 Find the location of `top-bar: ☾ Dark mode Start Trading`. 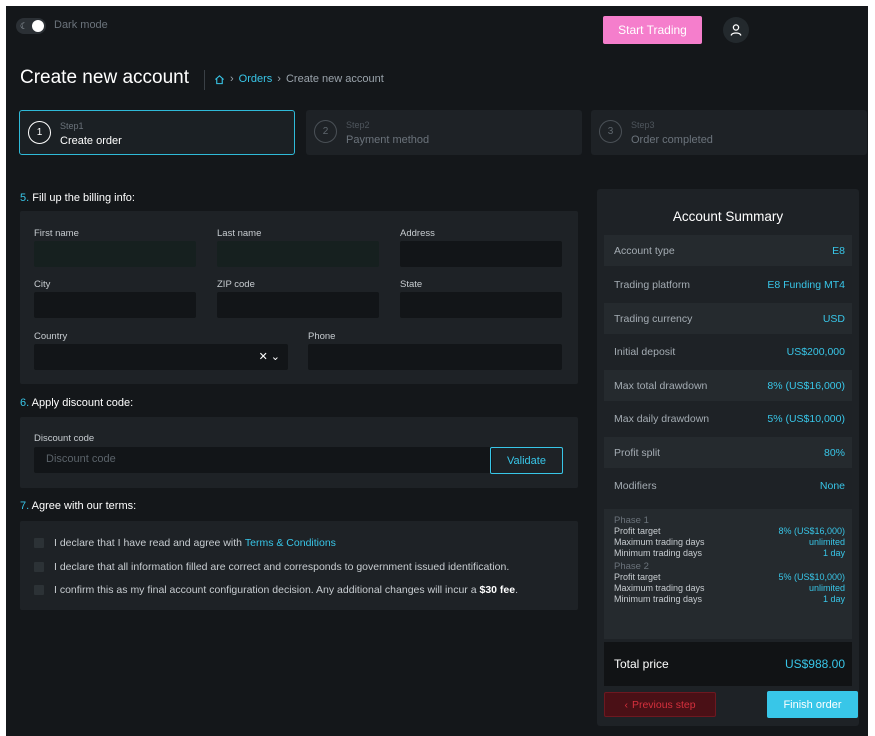

top-bar: ☾ Dark mode Start Trading is located at coordinates (437, 28).